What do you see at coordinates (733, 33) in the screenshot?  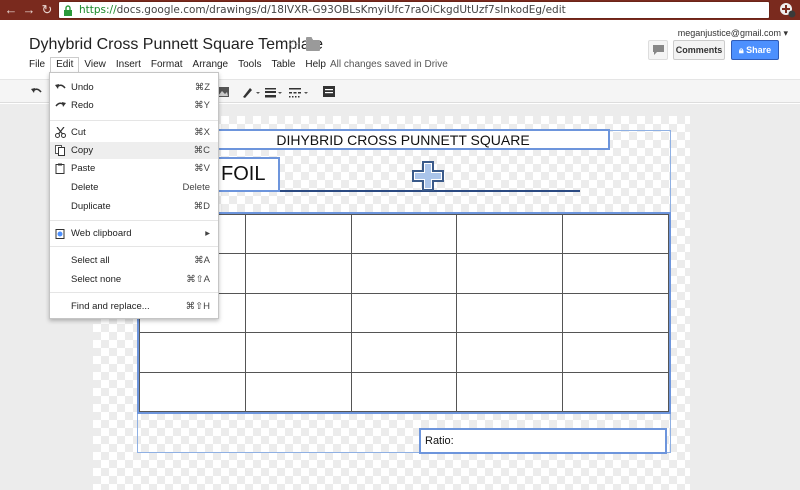 I see `user-email: meganjustice@gmail.com ▾` at bounding box center [733, 33].